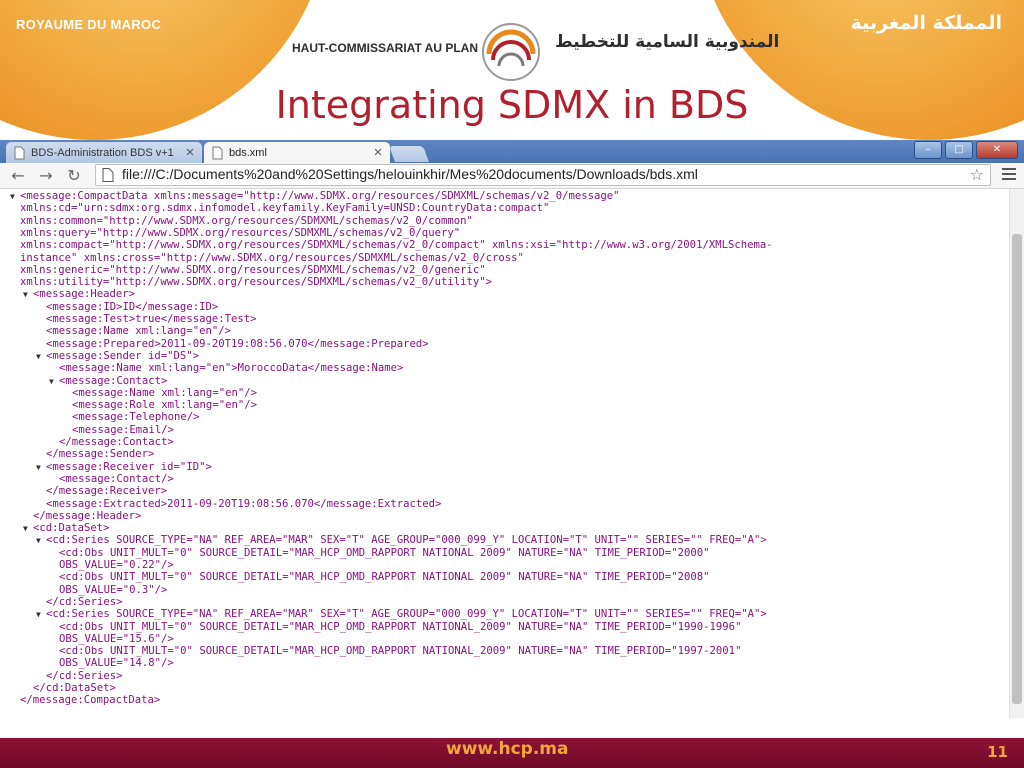  What do you see at coordinates (146, 319) in the screenshot?
I see `xml-line: <message:Test>true</message:Test>` at bounding box center [146, 319].